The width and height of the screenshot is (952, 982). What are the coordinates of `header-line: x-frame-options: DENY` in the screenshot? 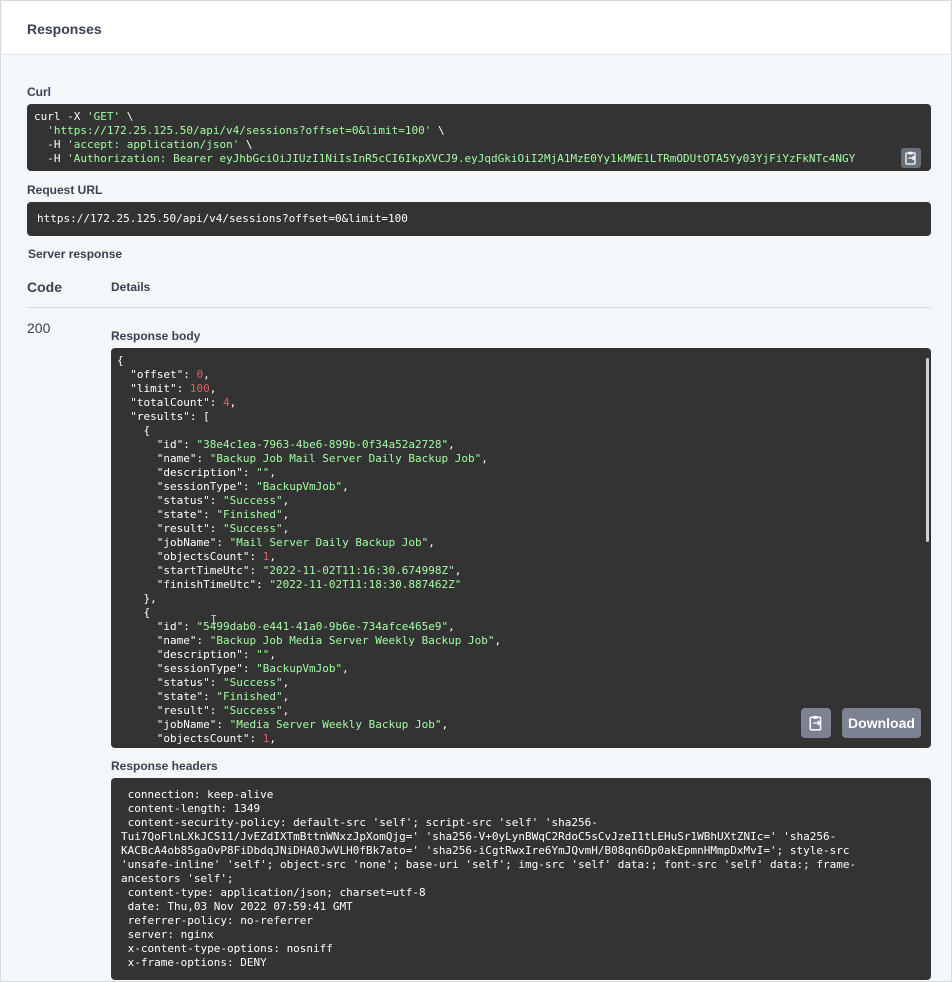 It's located at (194, 962).